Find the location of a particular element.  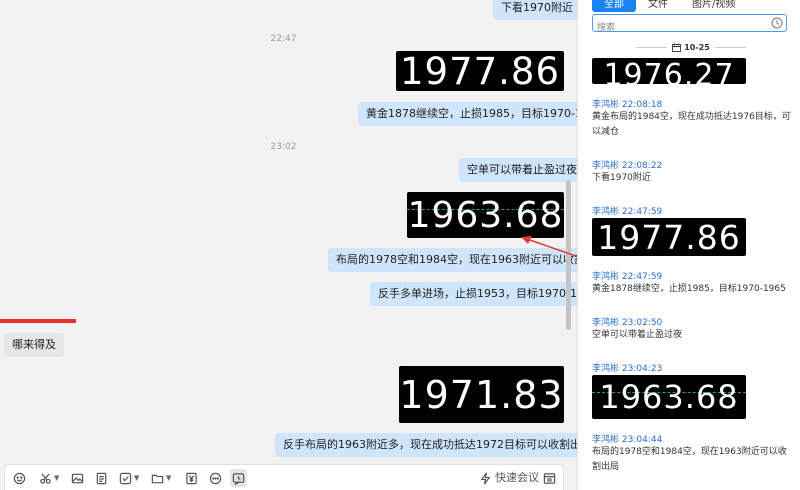

document-icon is located at coordinates (101, 478).